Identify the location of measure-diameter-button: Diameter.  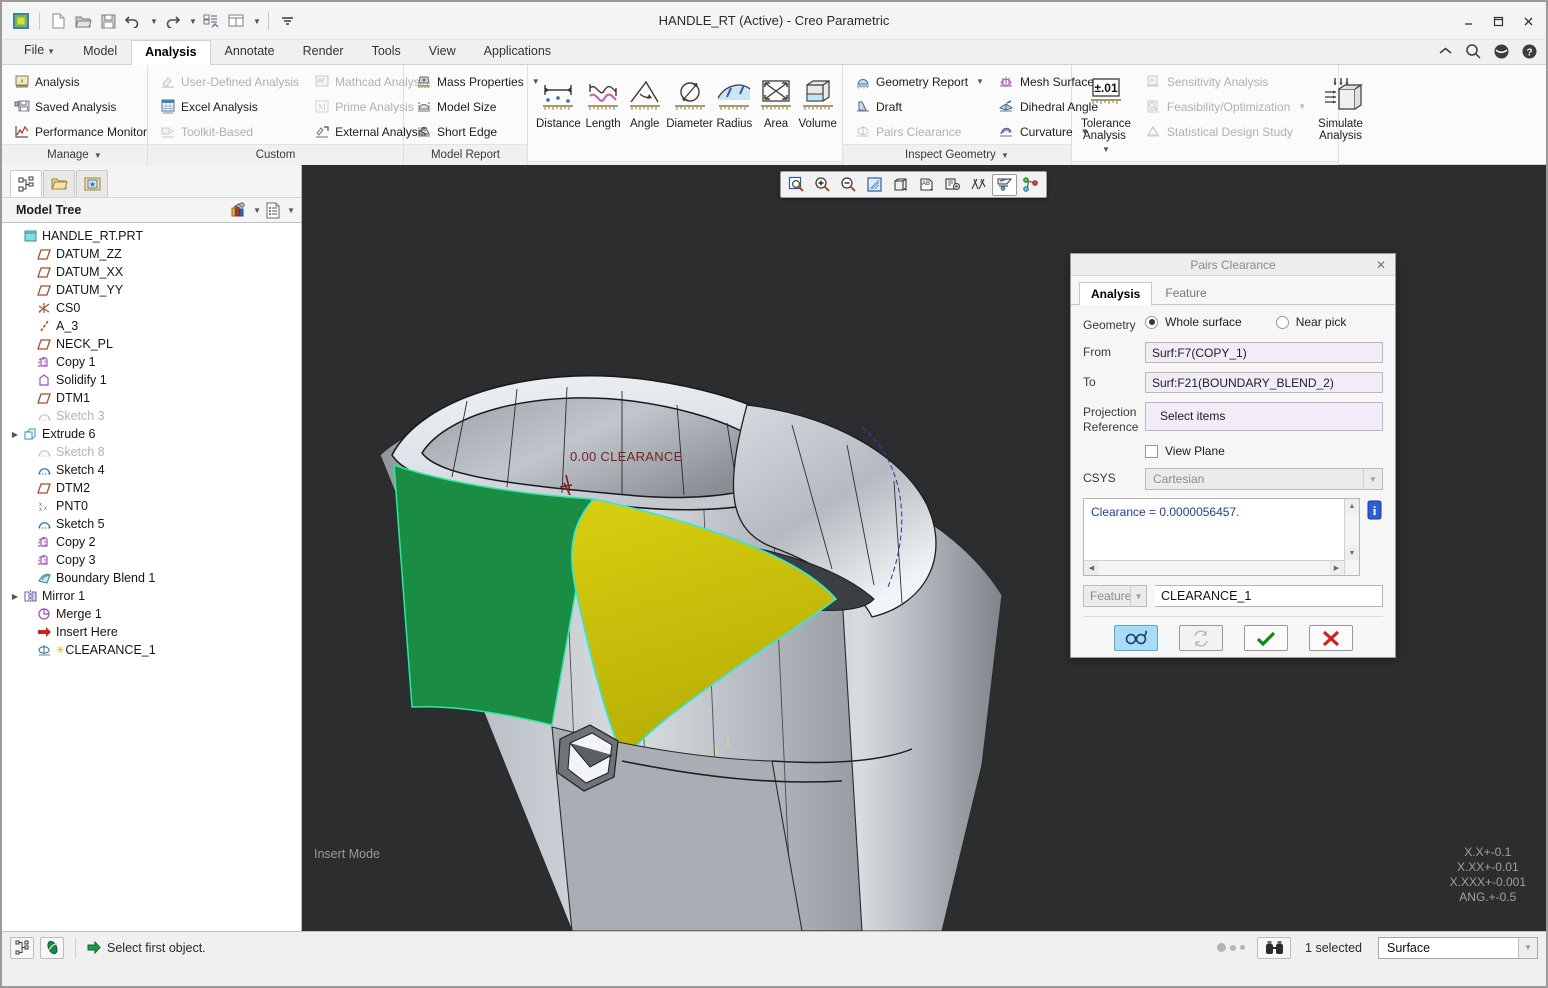
(689, 115).